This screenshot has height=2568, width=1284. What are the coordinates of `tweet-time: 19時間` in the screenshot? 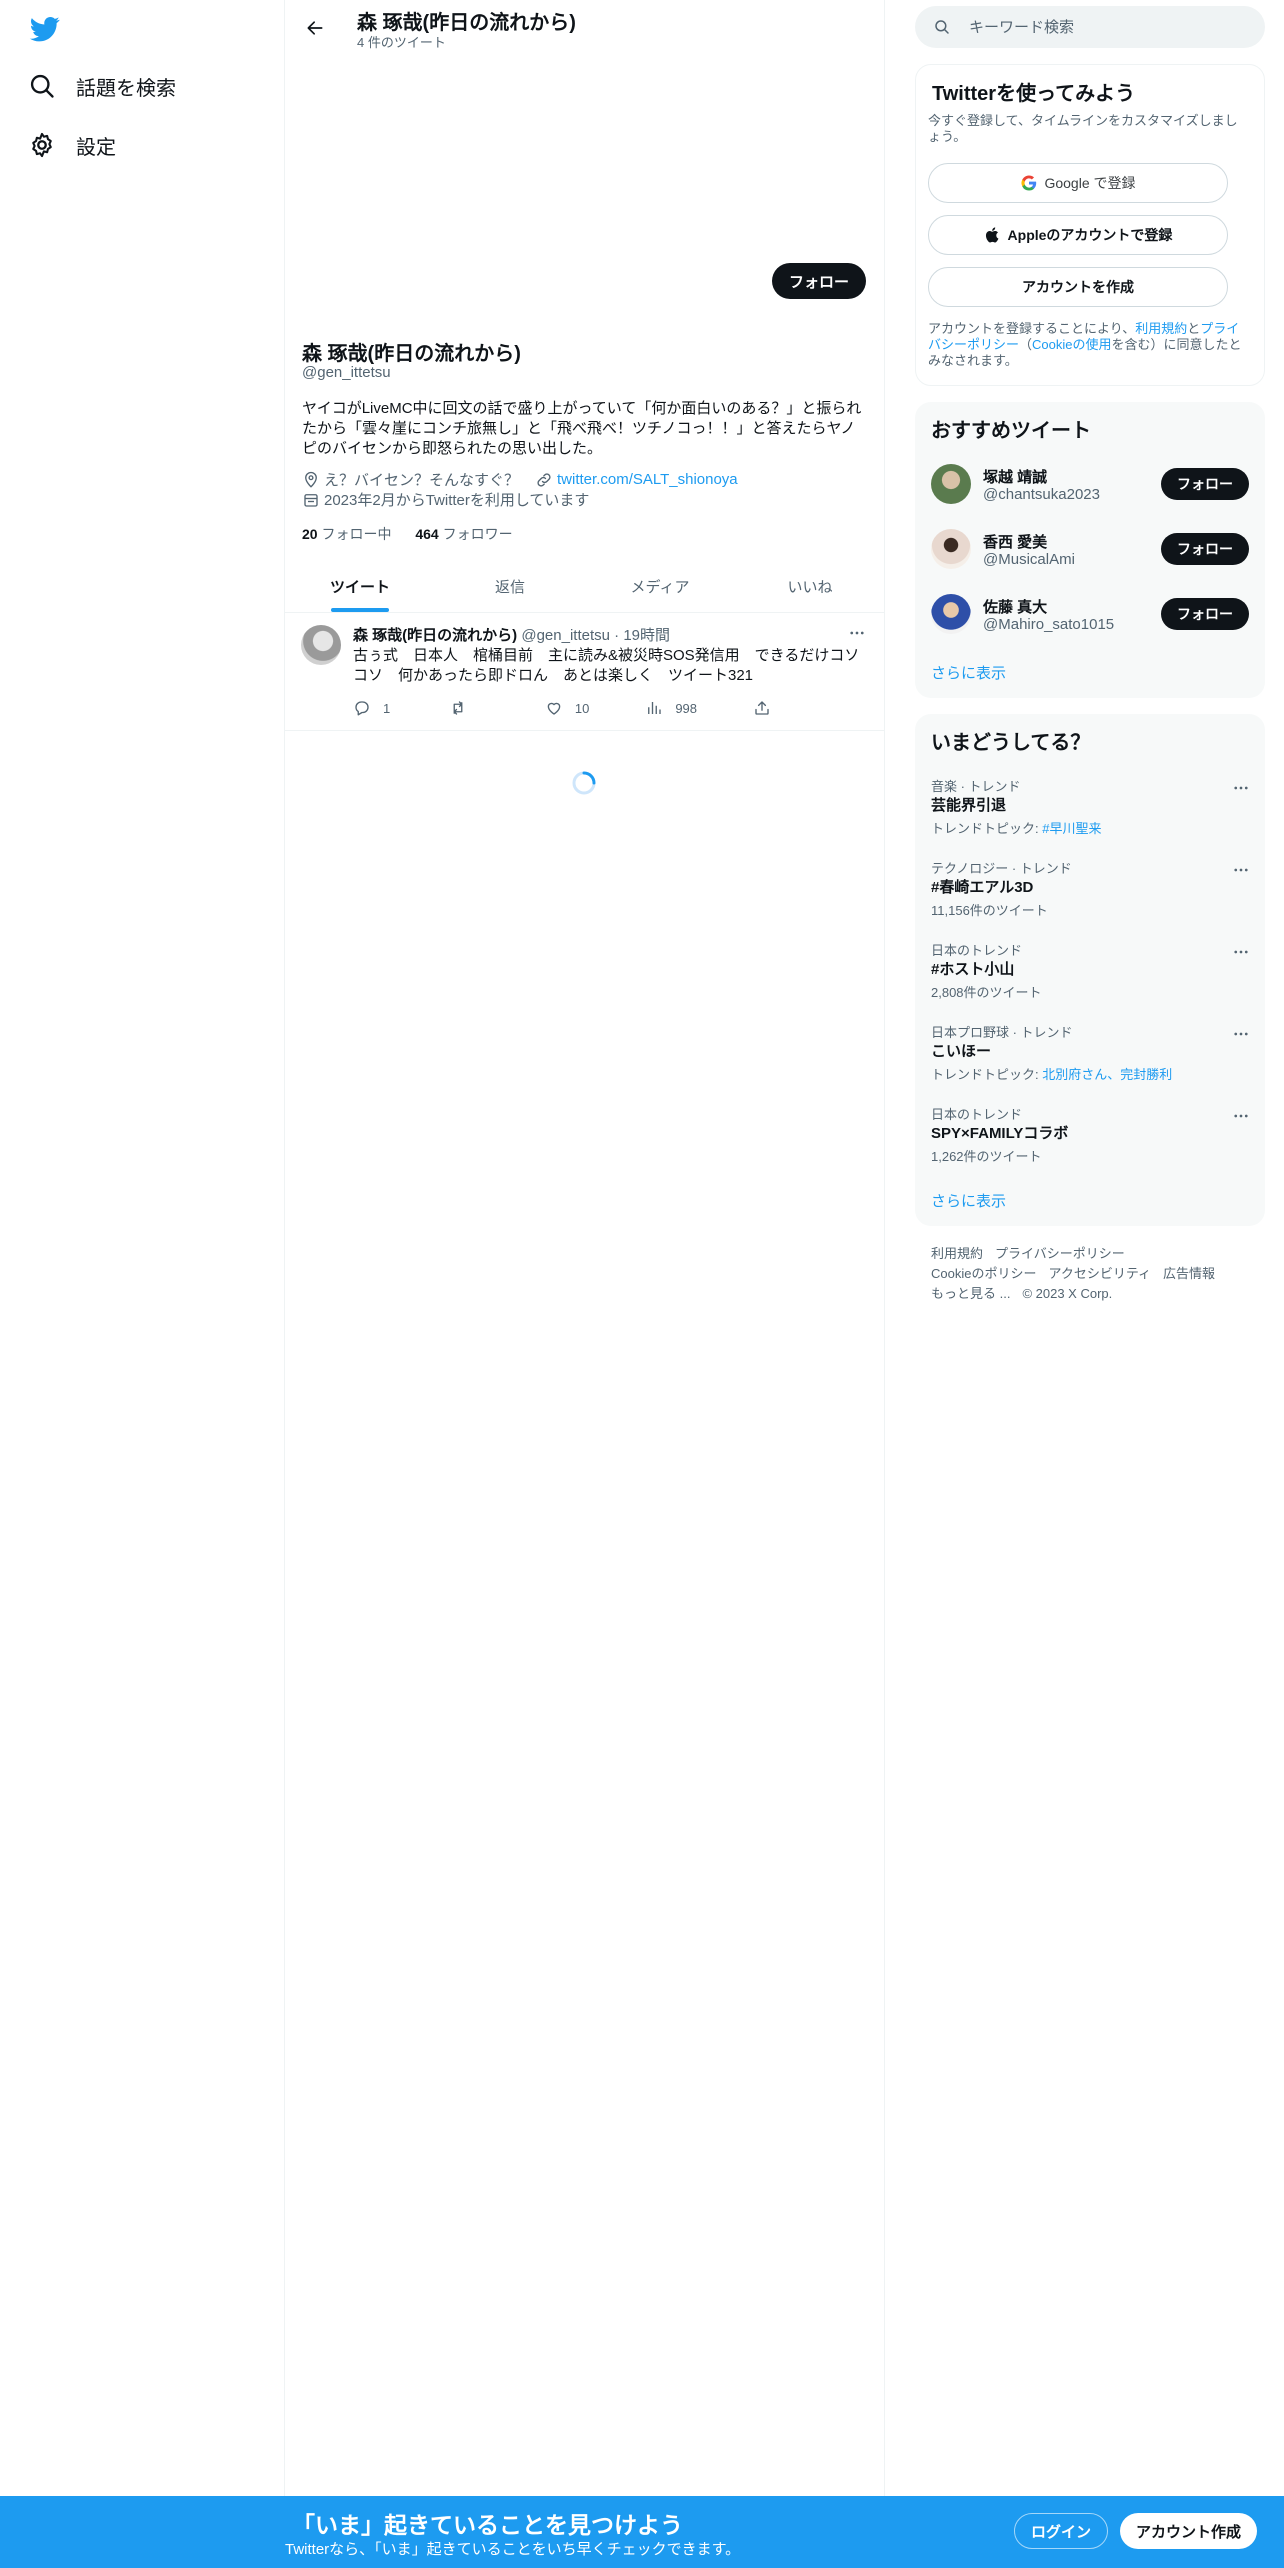 It's located at (646, 635).